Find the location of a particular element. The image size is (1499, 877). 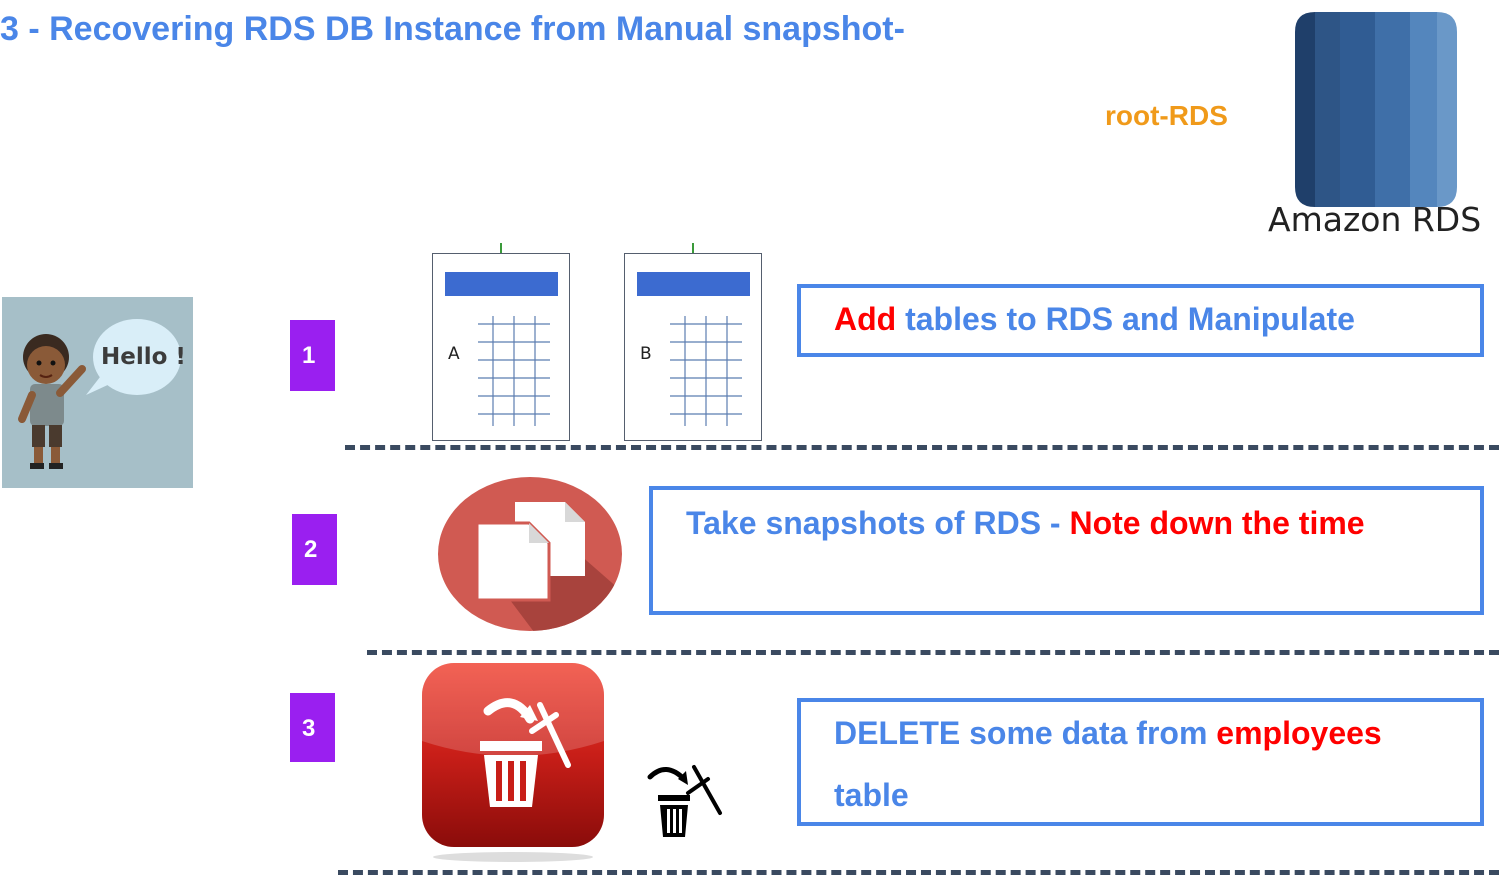

table-b-card: B is located at coordinates (693, 347).